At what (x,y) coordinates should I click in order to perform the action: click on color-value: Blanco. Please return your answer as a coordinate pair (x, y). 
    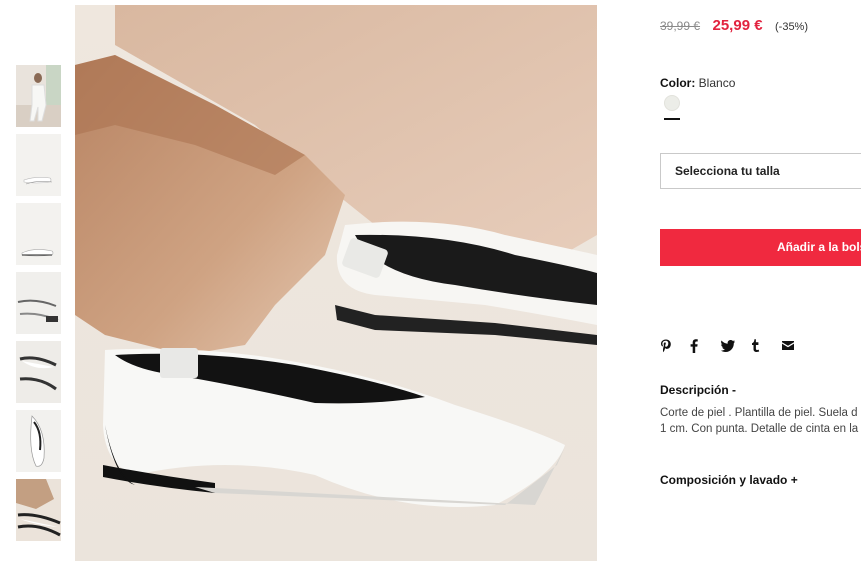
    Looking at the image, I should click on (717, 83).